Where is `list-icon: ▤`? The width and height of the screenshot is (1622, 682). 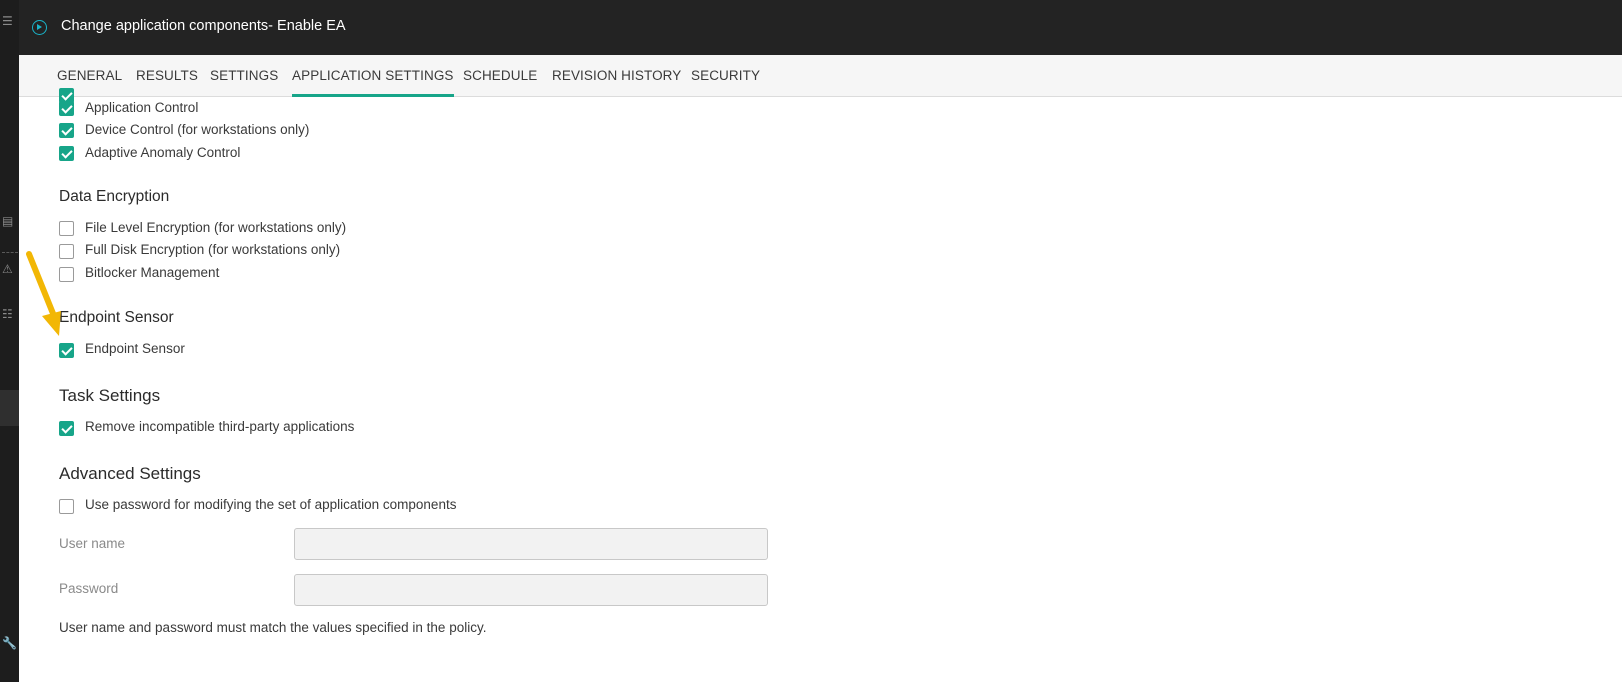 list-icon: ▤ is located at coordinates (9, 221).